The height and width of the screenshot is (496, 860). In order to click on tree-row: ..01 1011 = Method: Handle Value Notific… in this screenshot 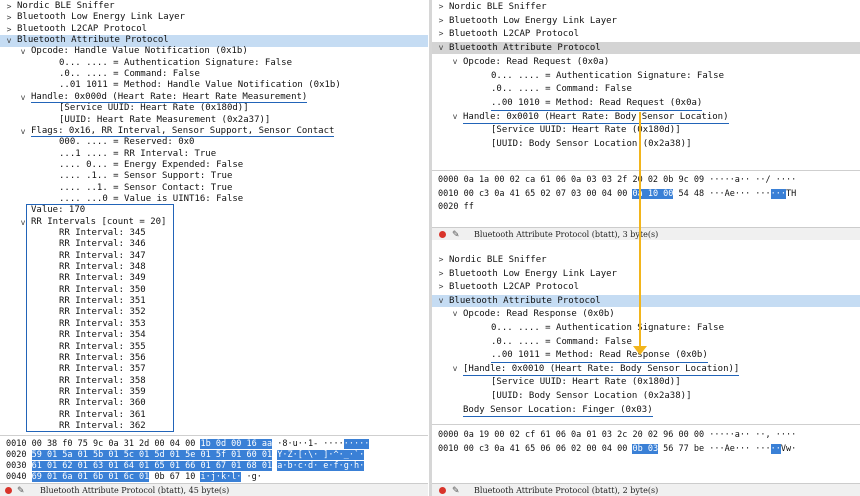, I will do `click(214, 86)`.